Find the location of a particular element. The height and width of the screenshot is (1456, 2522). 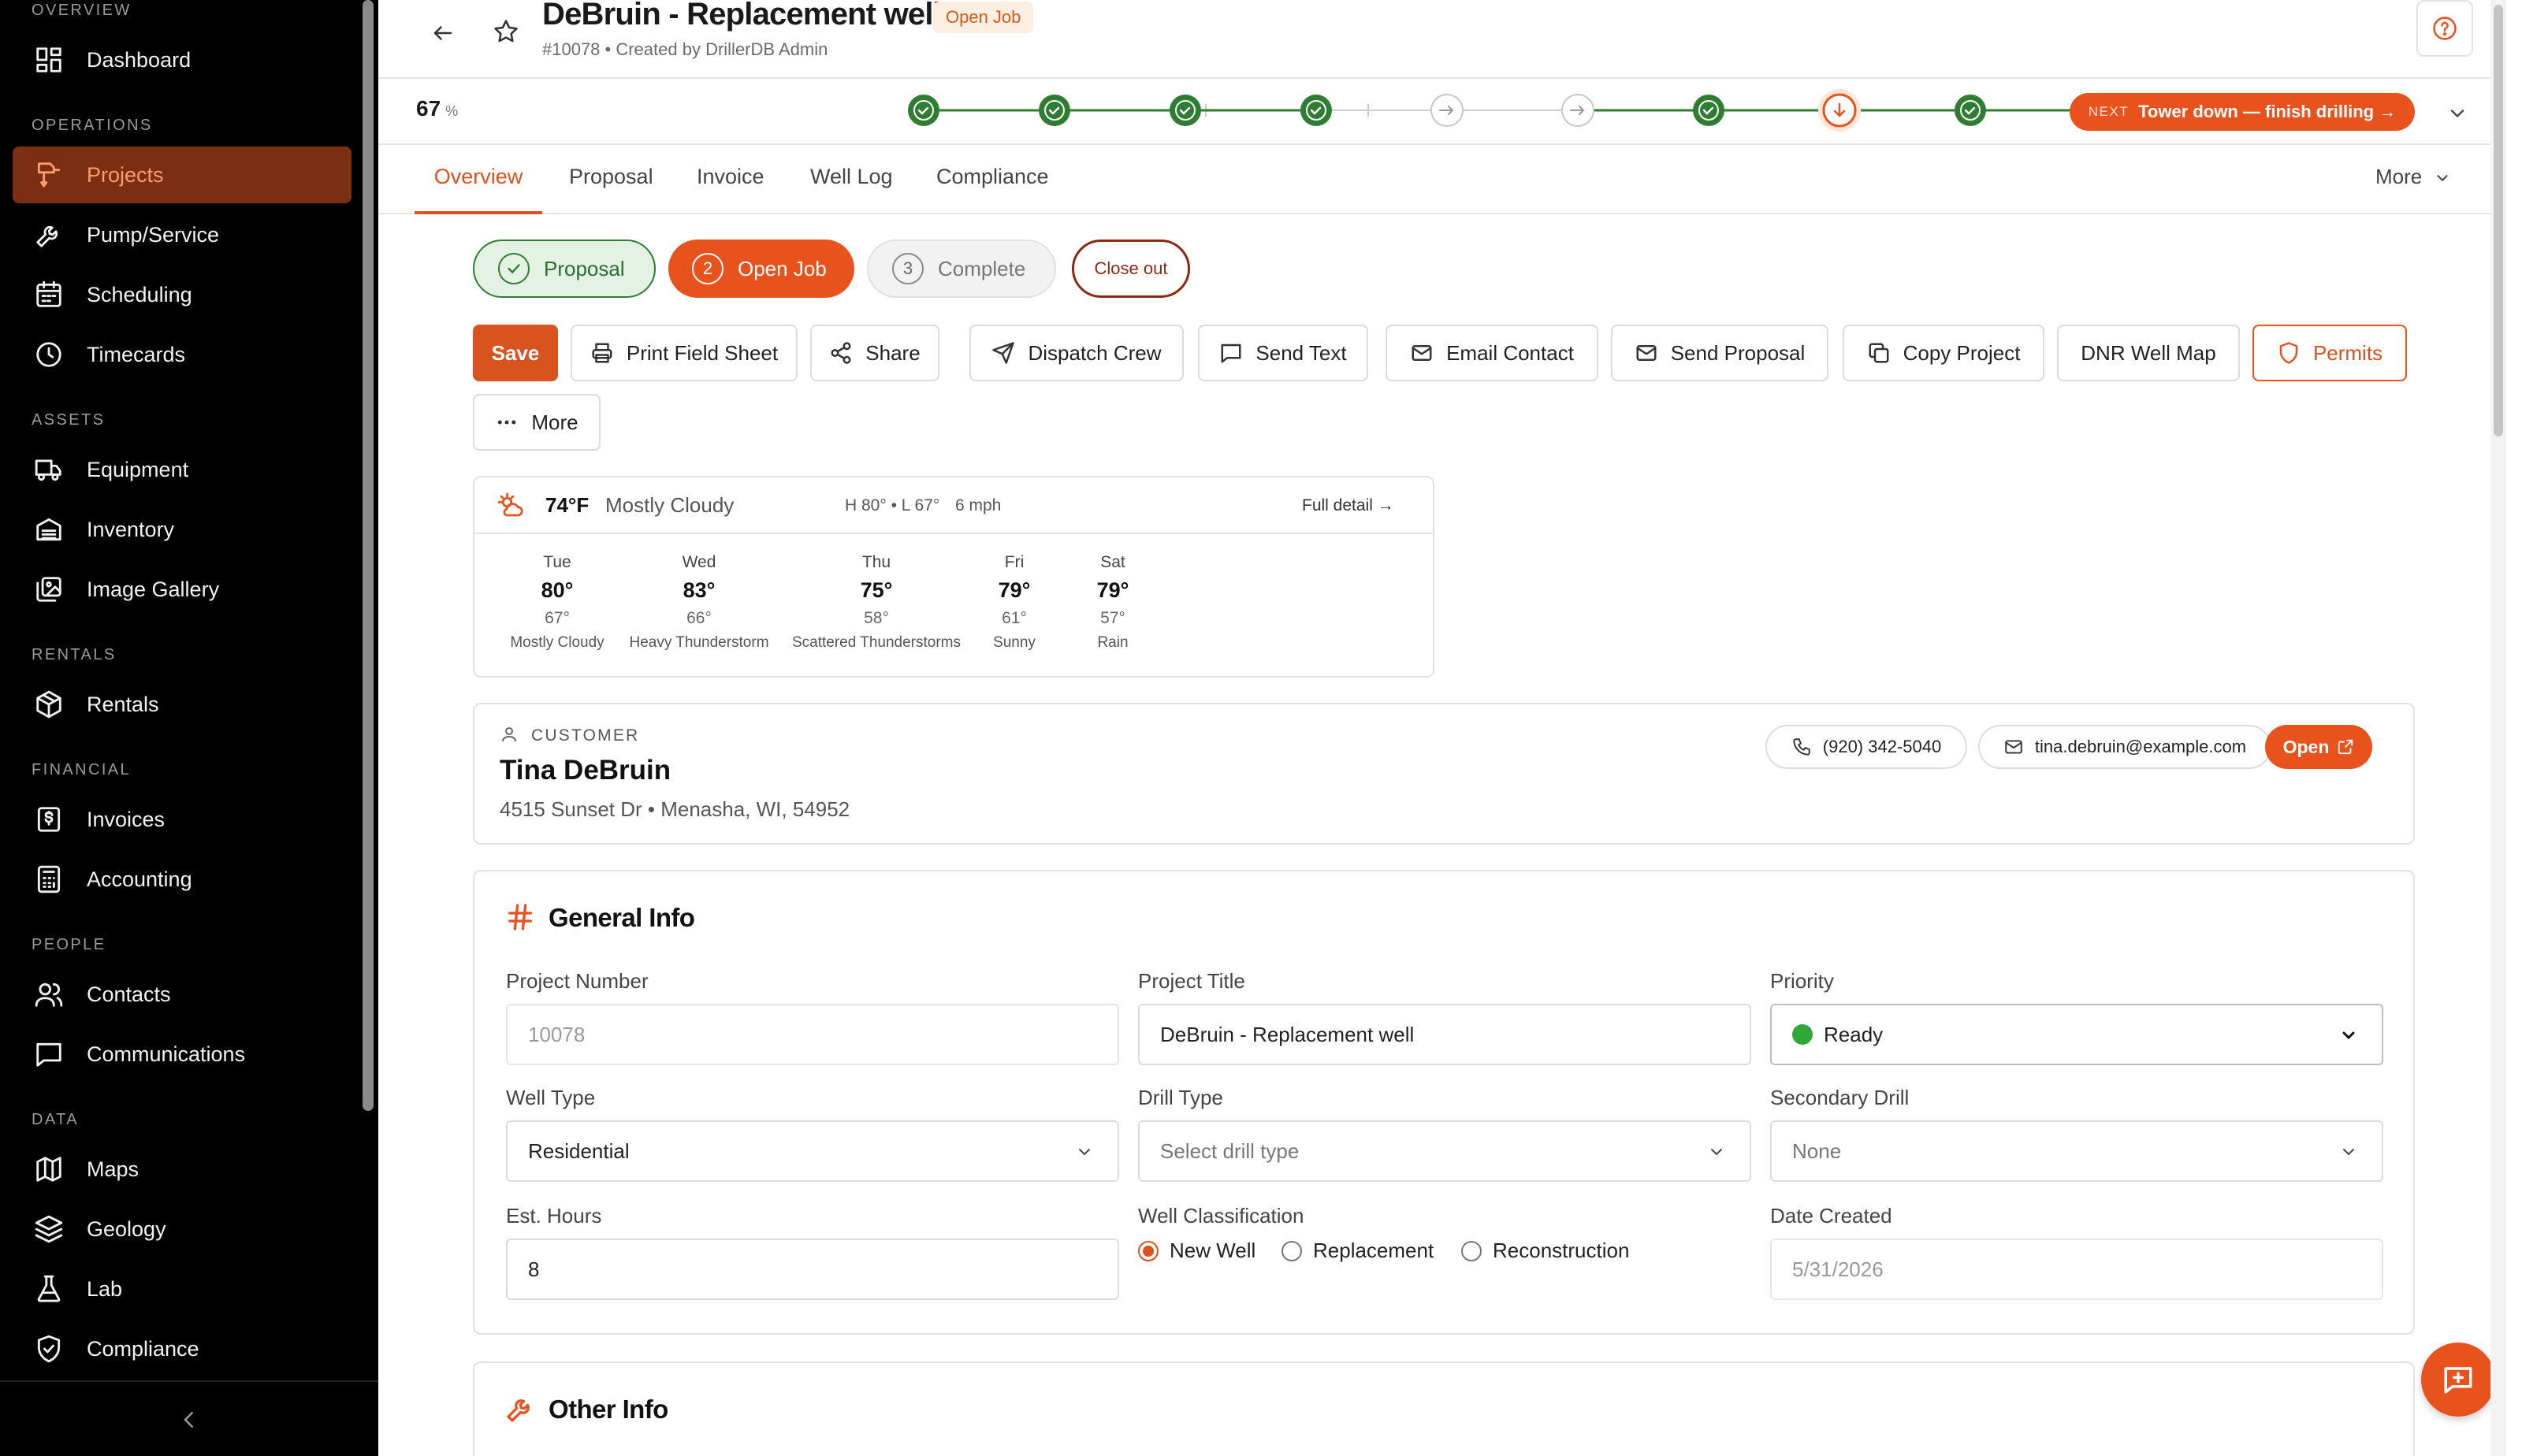

feedback-chat-button is located at coordinates (2458, 1380).